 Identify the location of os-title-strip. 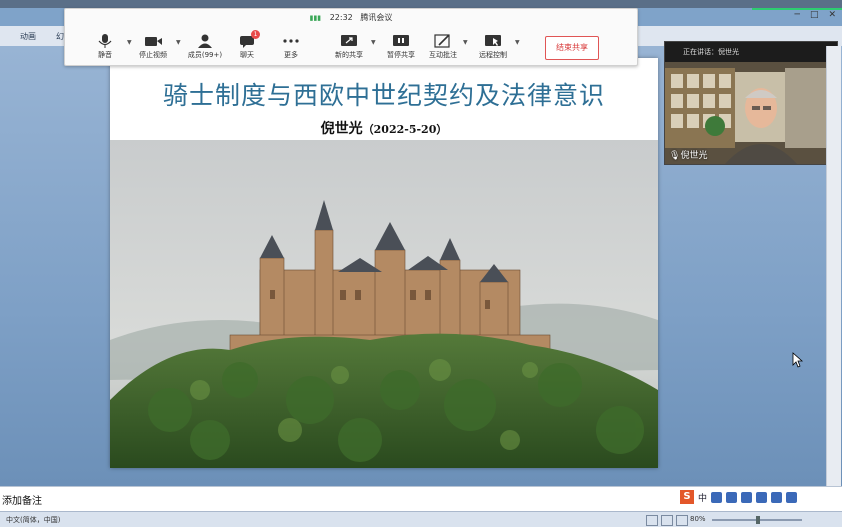
(421, 4).